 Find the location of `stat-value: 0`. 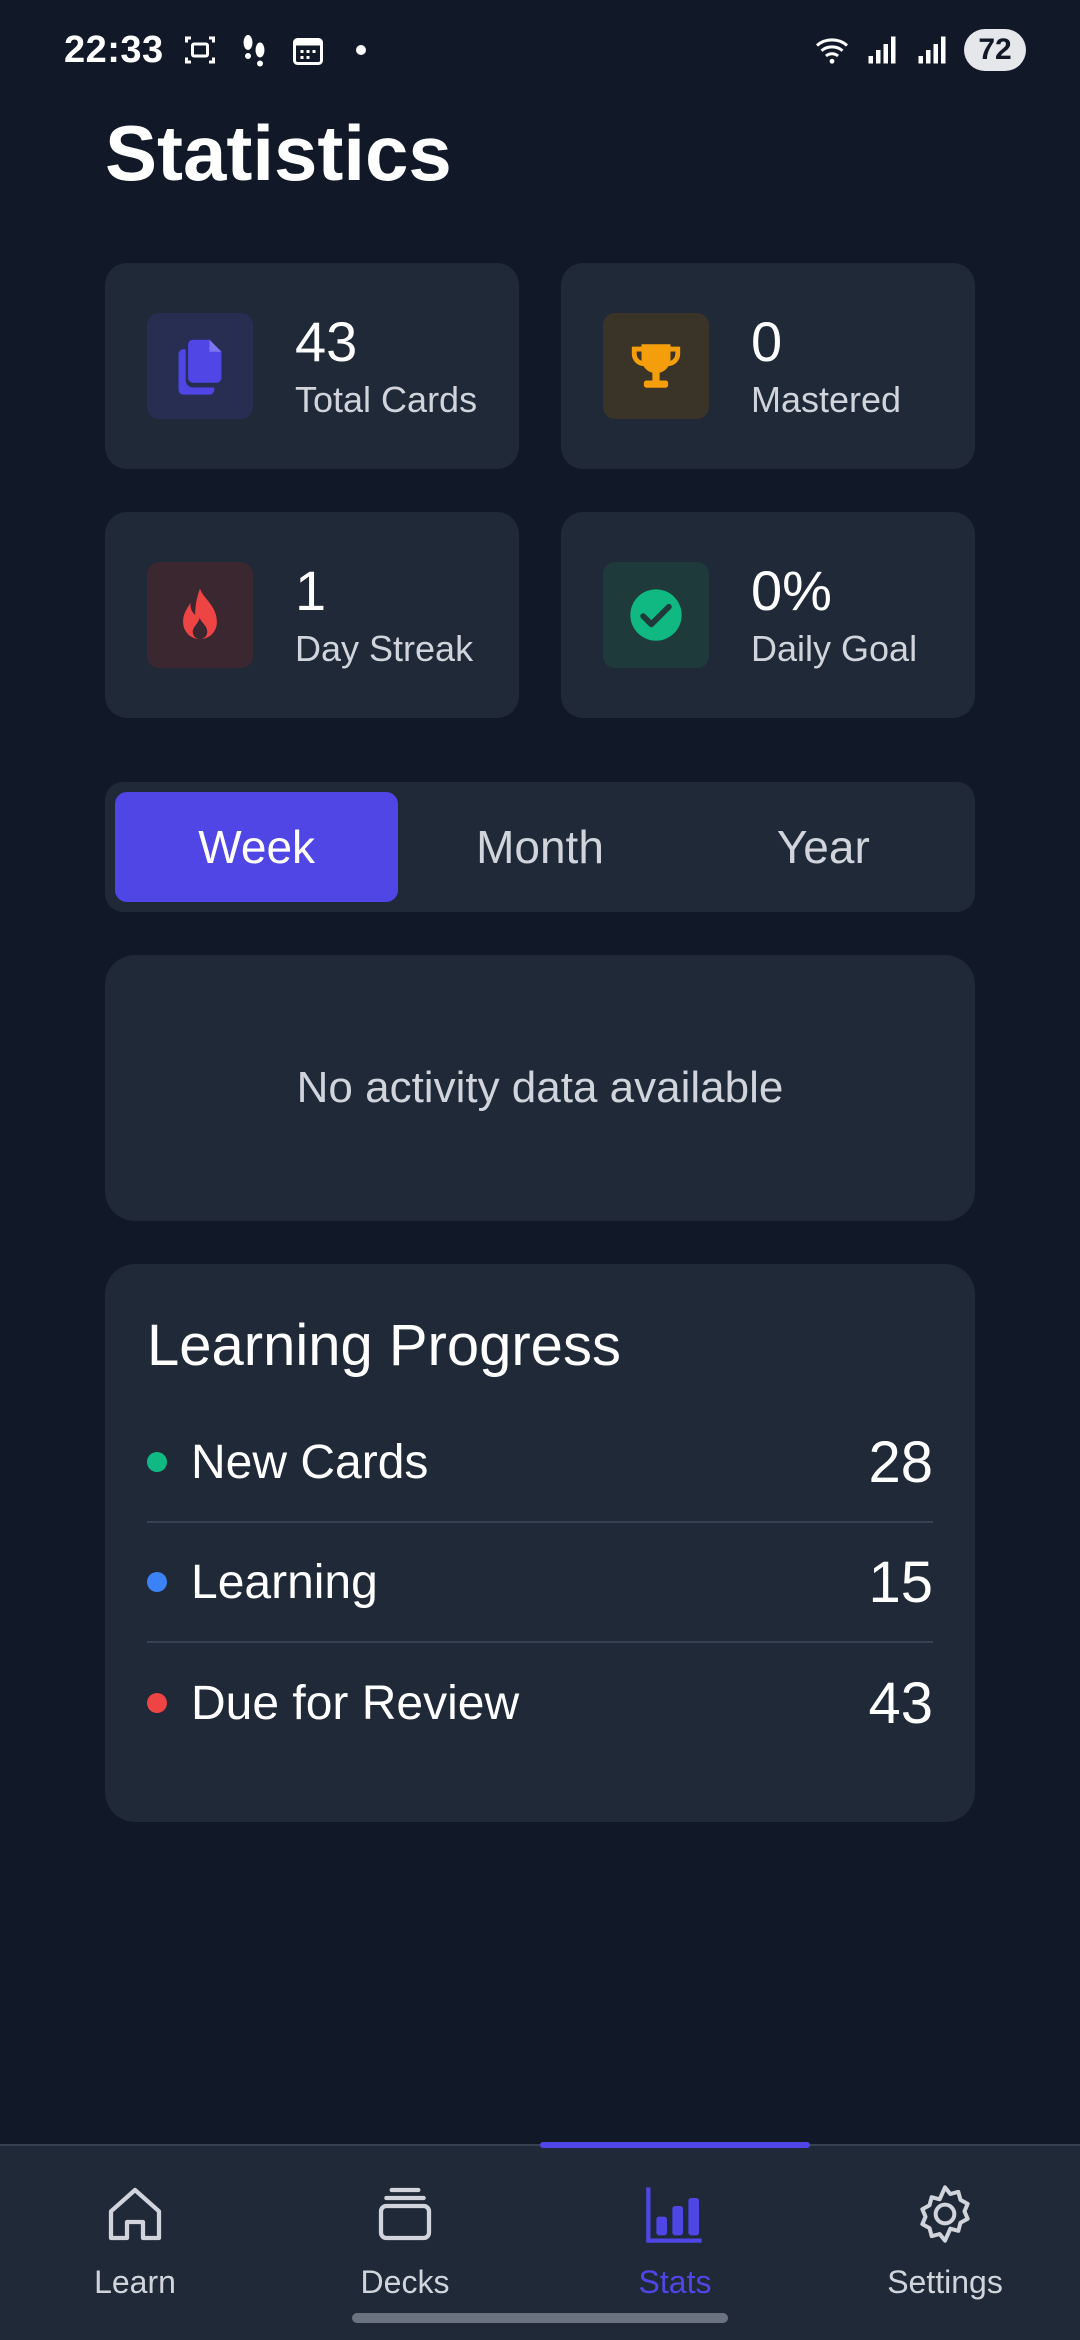

stat-value: 0 is located at coordinates (767, 342).